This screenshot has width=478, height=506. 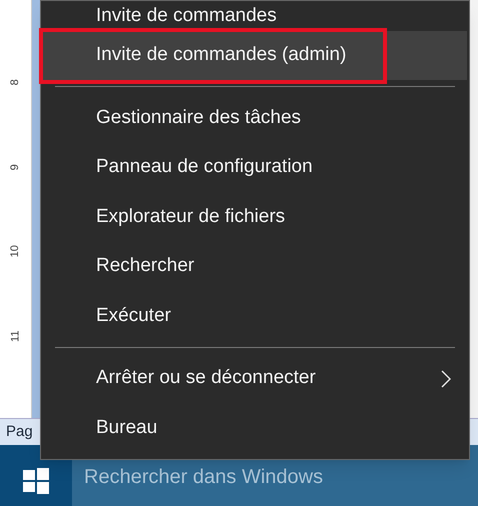 I want to click on menu-item: Panneau de configuration, so click(x=255, y=167).